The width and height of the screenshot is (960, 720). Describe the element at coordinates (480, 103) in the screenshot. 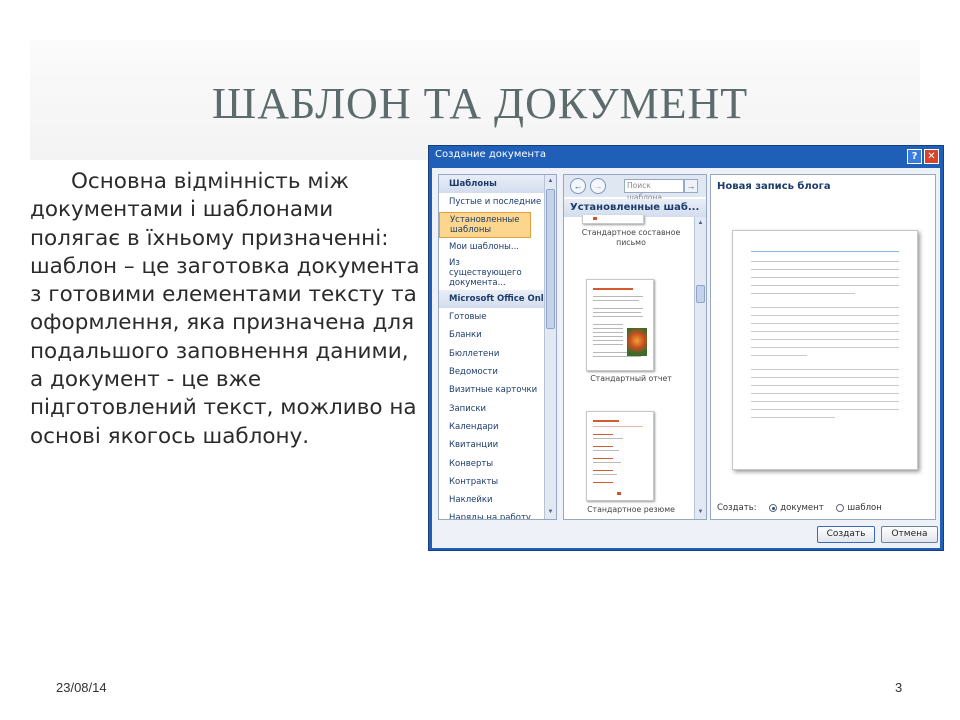

I see `slide-title: ШАБЛОН ТА ДОКУМЕНТ` at that location.